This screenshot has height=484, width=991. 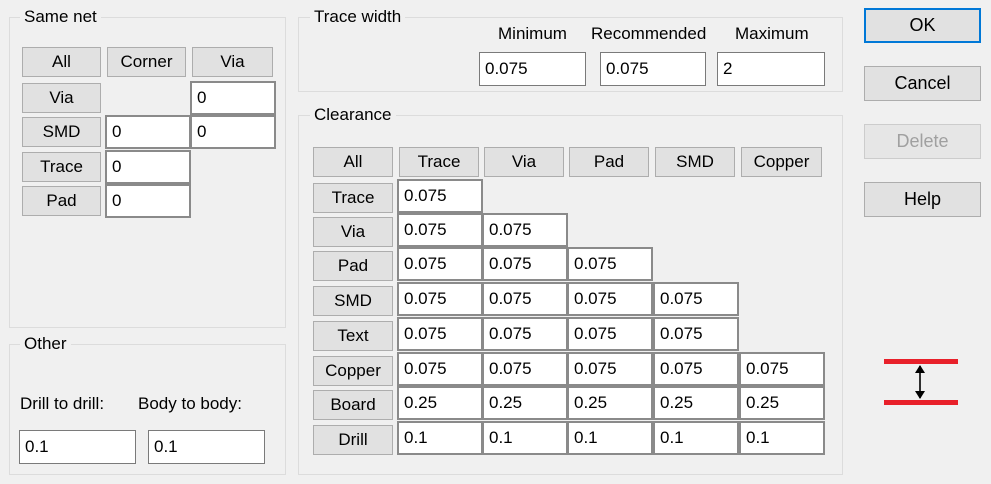 I want to click on trace-width-min-input: 0.075, so click(x=532, y=69).